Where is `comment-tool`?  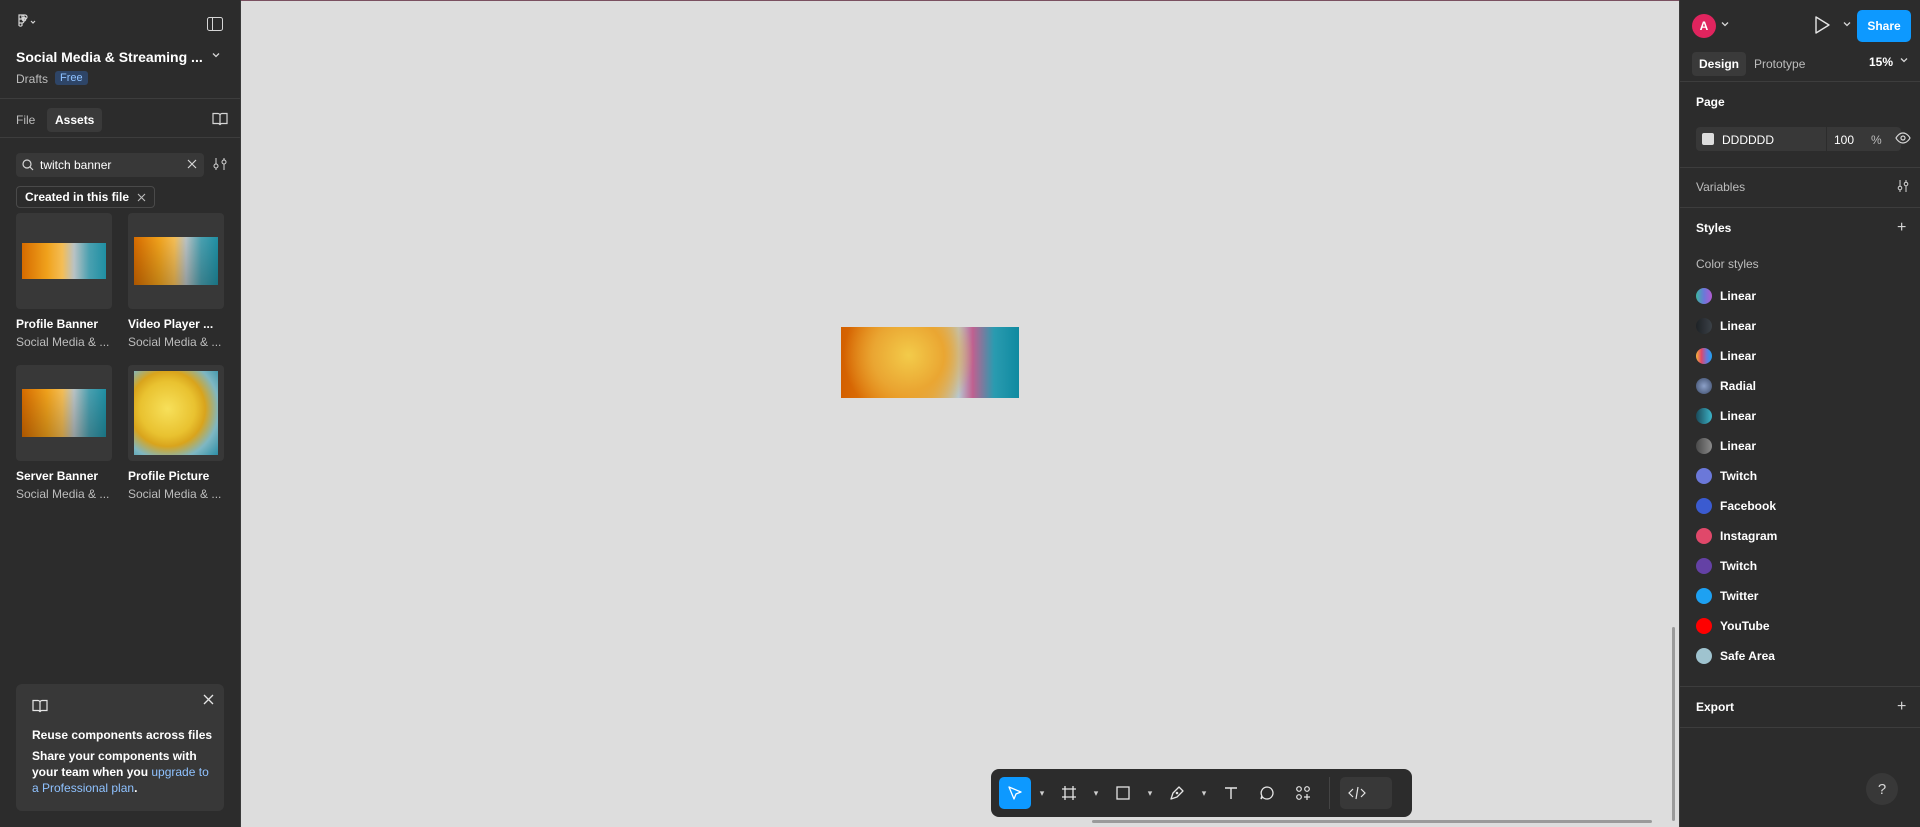
comment-tool is located at coordinates (1267, 793).